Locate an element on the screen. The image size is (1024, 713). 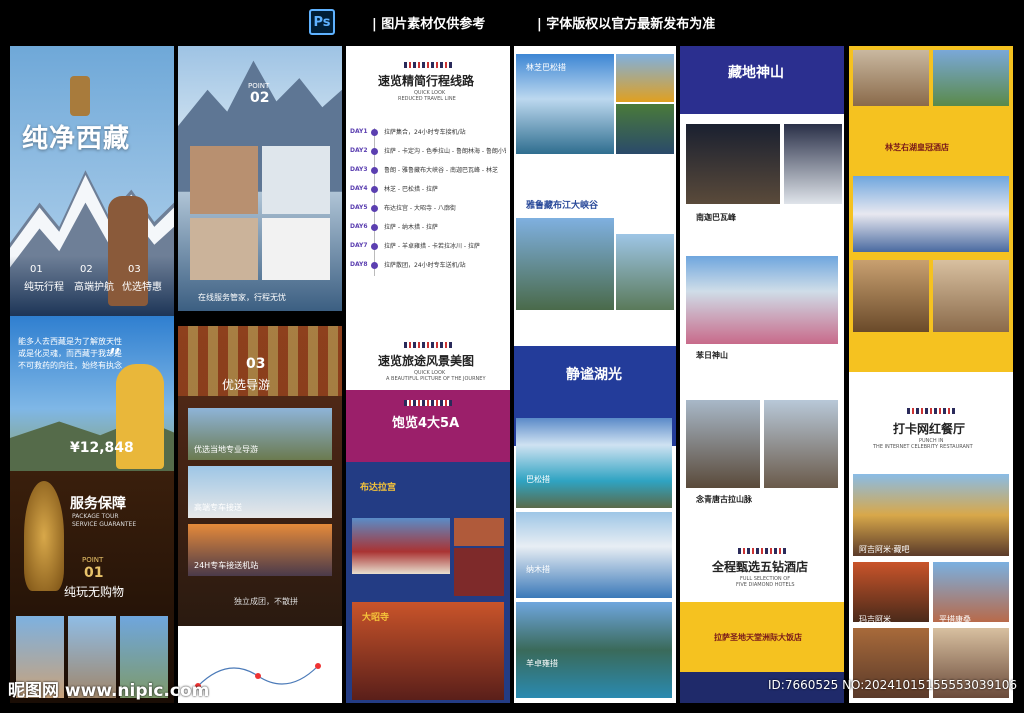
golden-ornament is located at coordinates (44, 536).